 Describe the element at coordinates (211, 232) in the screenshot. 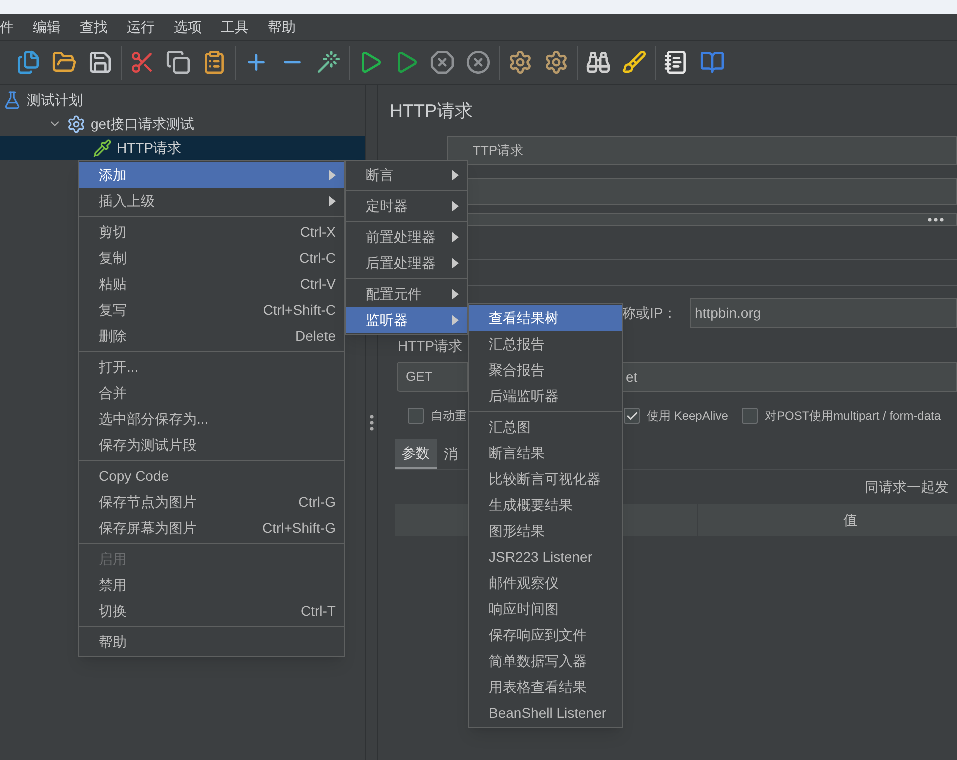

I see `menu-item: 剪切 Ctrl-X` at that location.